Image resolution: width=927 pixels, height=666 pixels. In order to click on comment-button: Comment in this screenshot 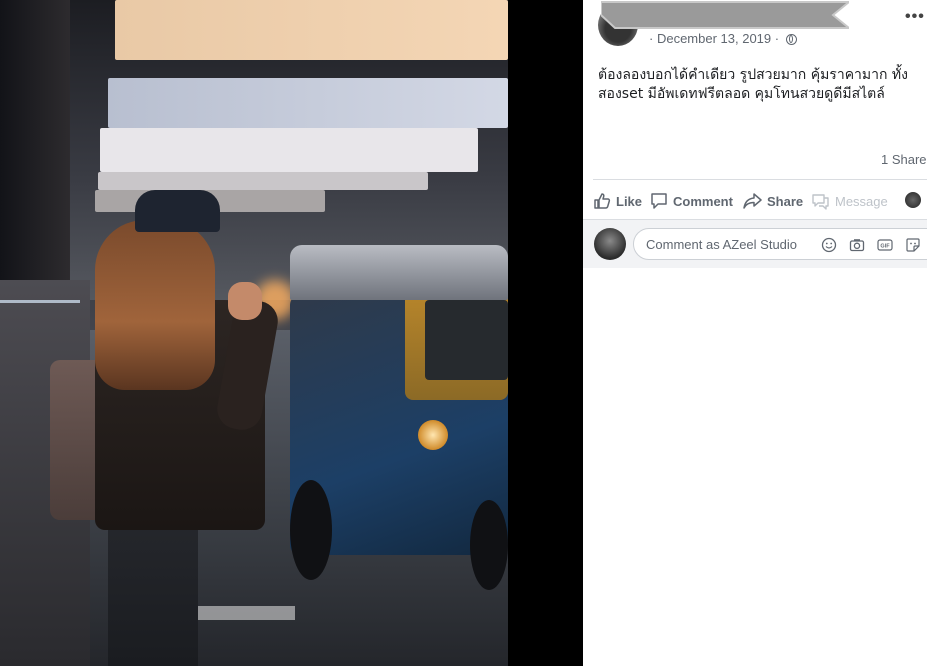, I will do `click(691, 201)`.